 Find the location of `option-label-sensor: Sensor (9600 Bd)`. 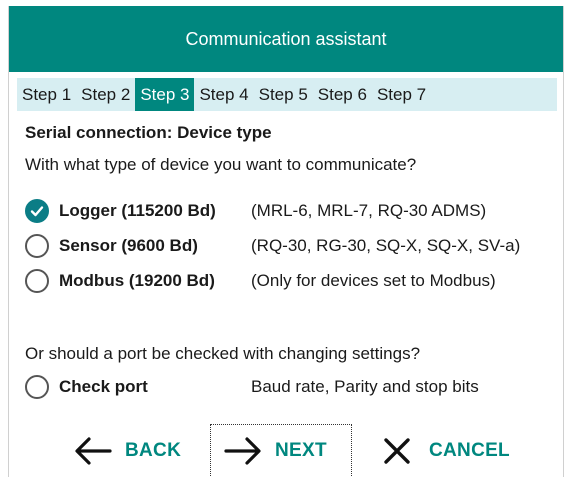

option-label-sensor: Sensor (9600 Bd) is located at coordinates (128, 245).